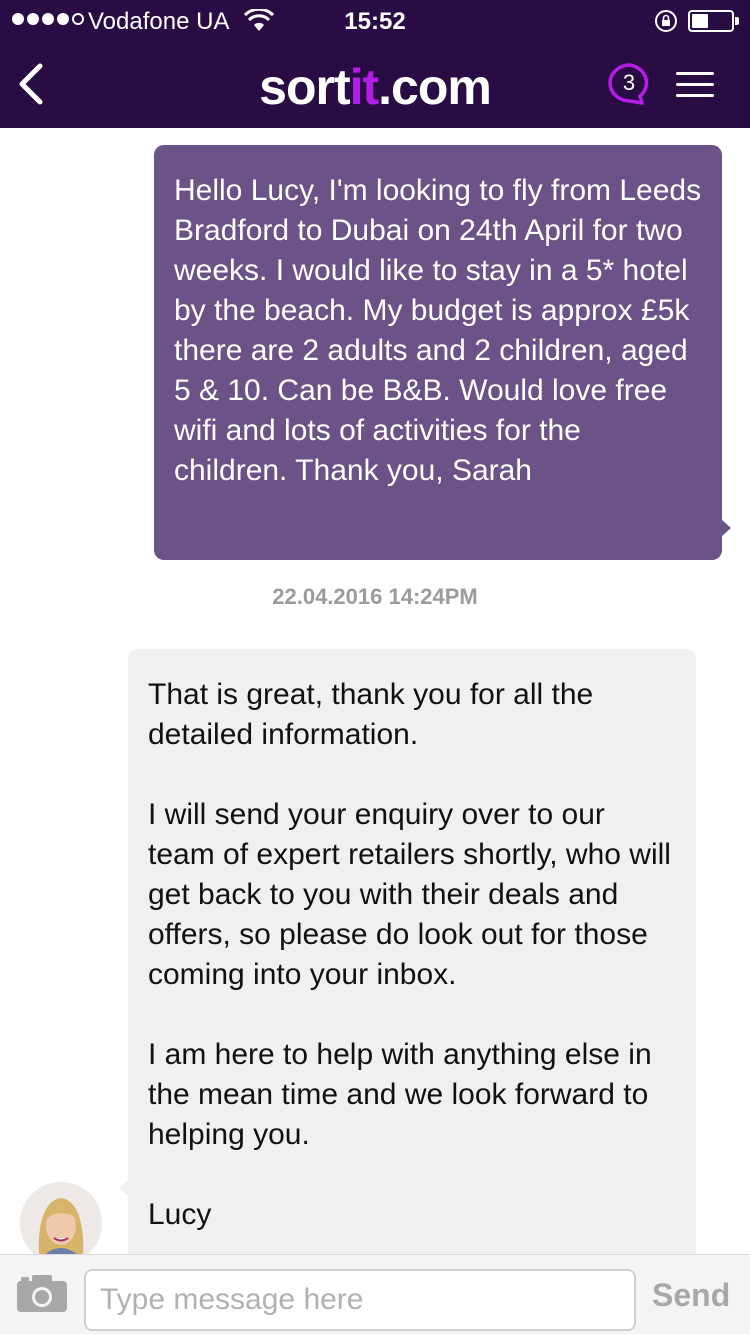  Describe the element at coordinates (42, 1293) in the screenshot. I see `camera-icon` at that location.